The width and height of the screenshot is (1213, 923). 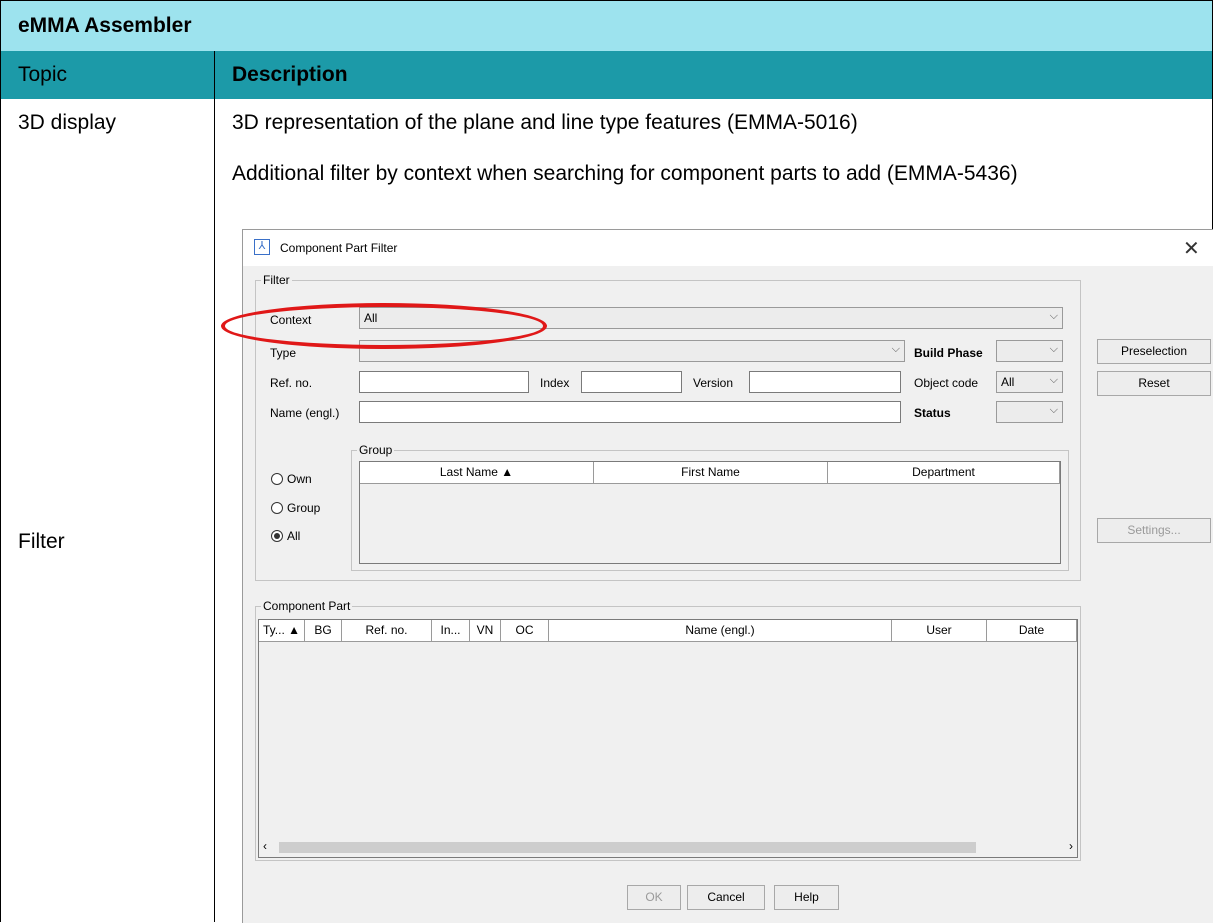 What do you see at coordinates (41, 541) in the screenshot?
I see `row-topic: Filter` at bounding box center [41, 541].